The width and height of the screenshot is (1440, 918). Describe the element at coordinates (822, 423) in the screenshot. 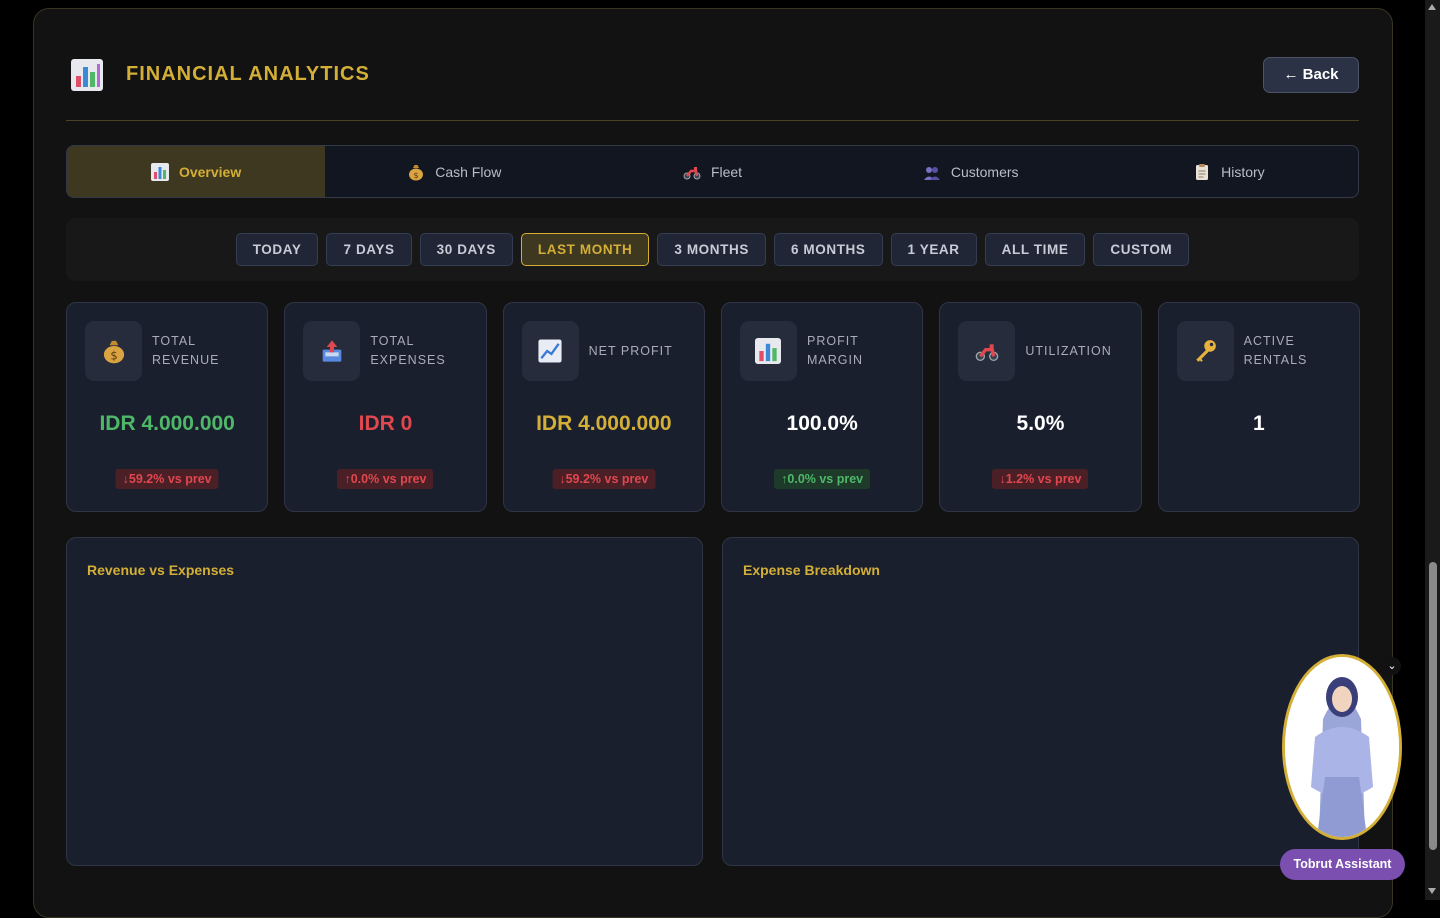

I see `kpi-value: 100.0%` at that location.